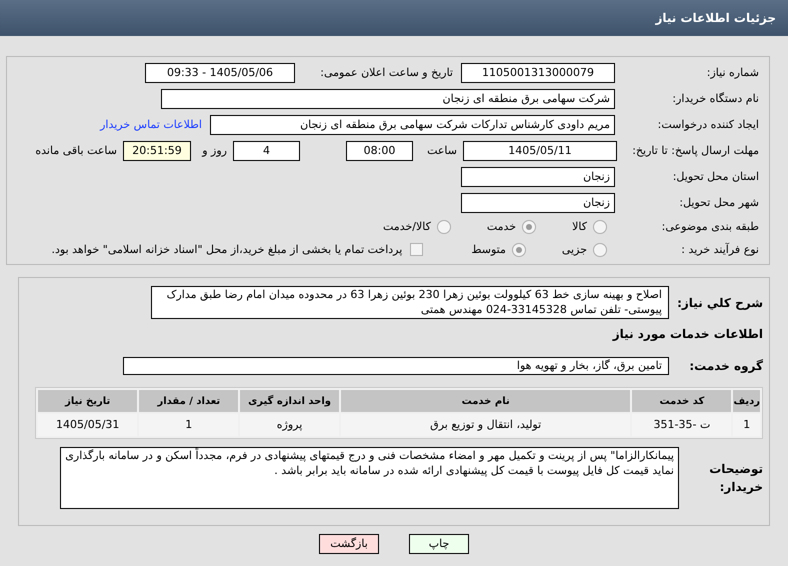 This screenshot has width=788, height=566. Describe the element at coordinates (538, 203) in the screenshot. I see `city-field: زنجان` at that location.